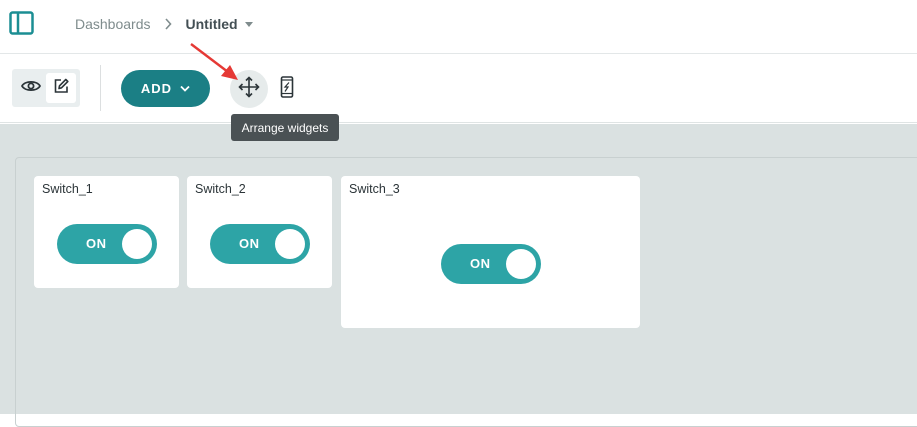 The image size is (917, 427). Describe the element at coordinates (67, 189) in the screenshot. I see `widget-title: Switch_1` at that location.